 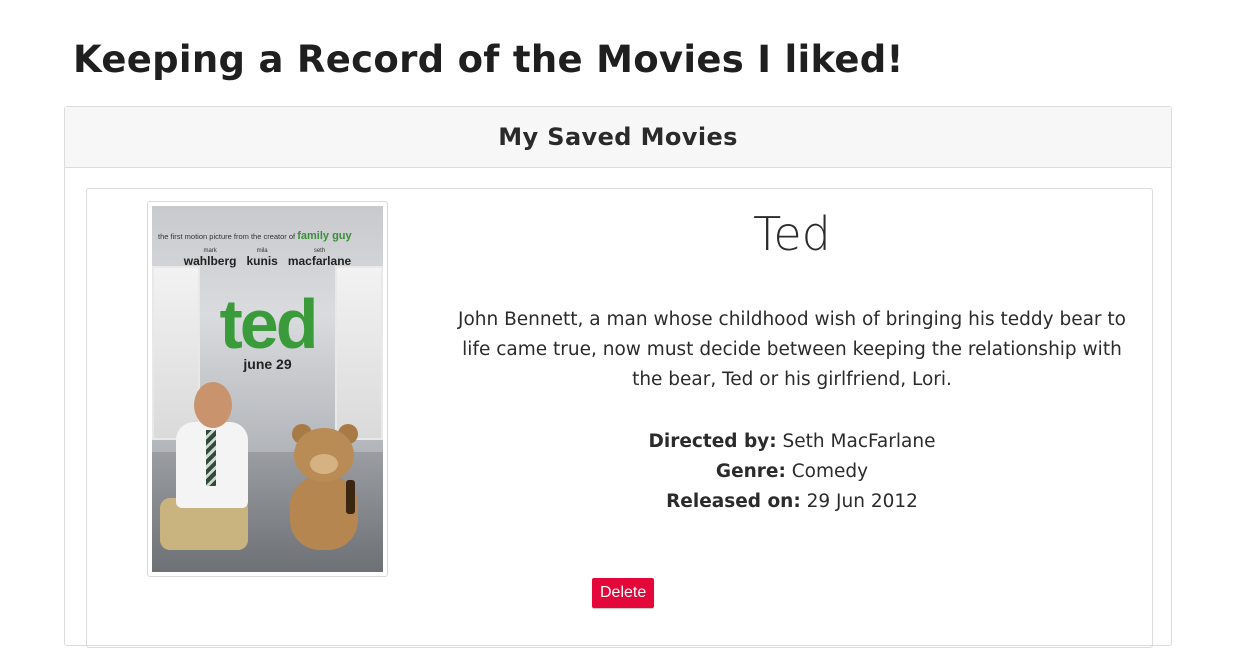 What do you see at coordinates (210, 261) in the screenshot?
I see `poster-cast-last: wahlberg` at bounding box center [210, 261].